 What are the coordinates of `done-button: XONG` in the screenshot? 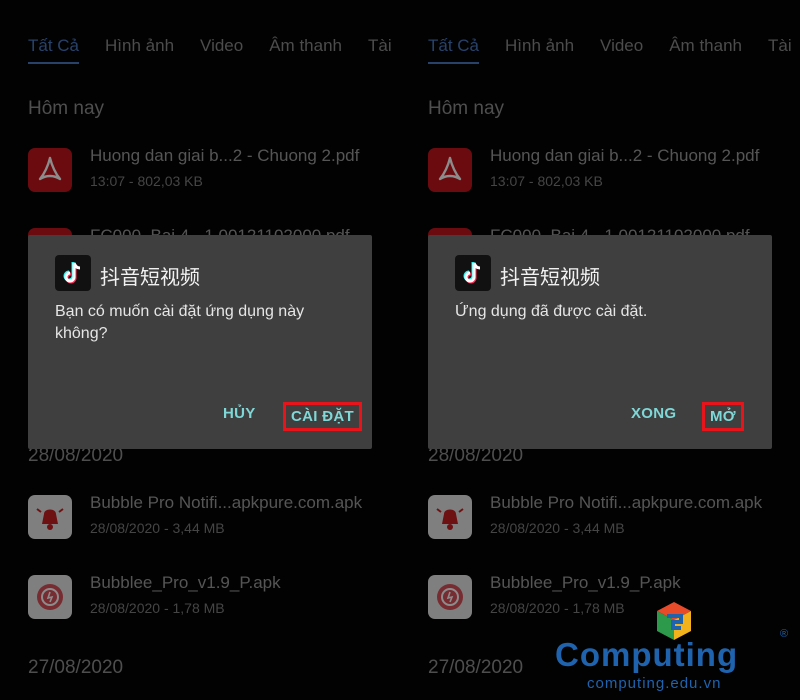 It's located at (653, 413).